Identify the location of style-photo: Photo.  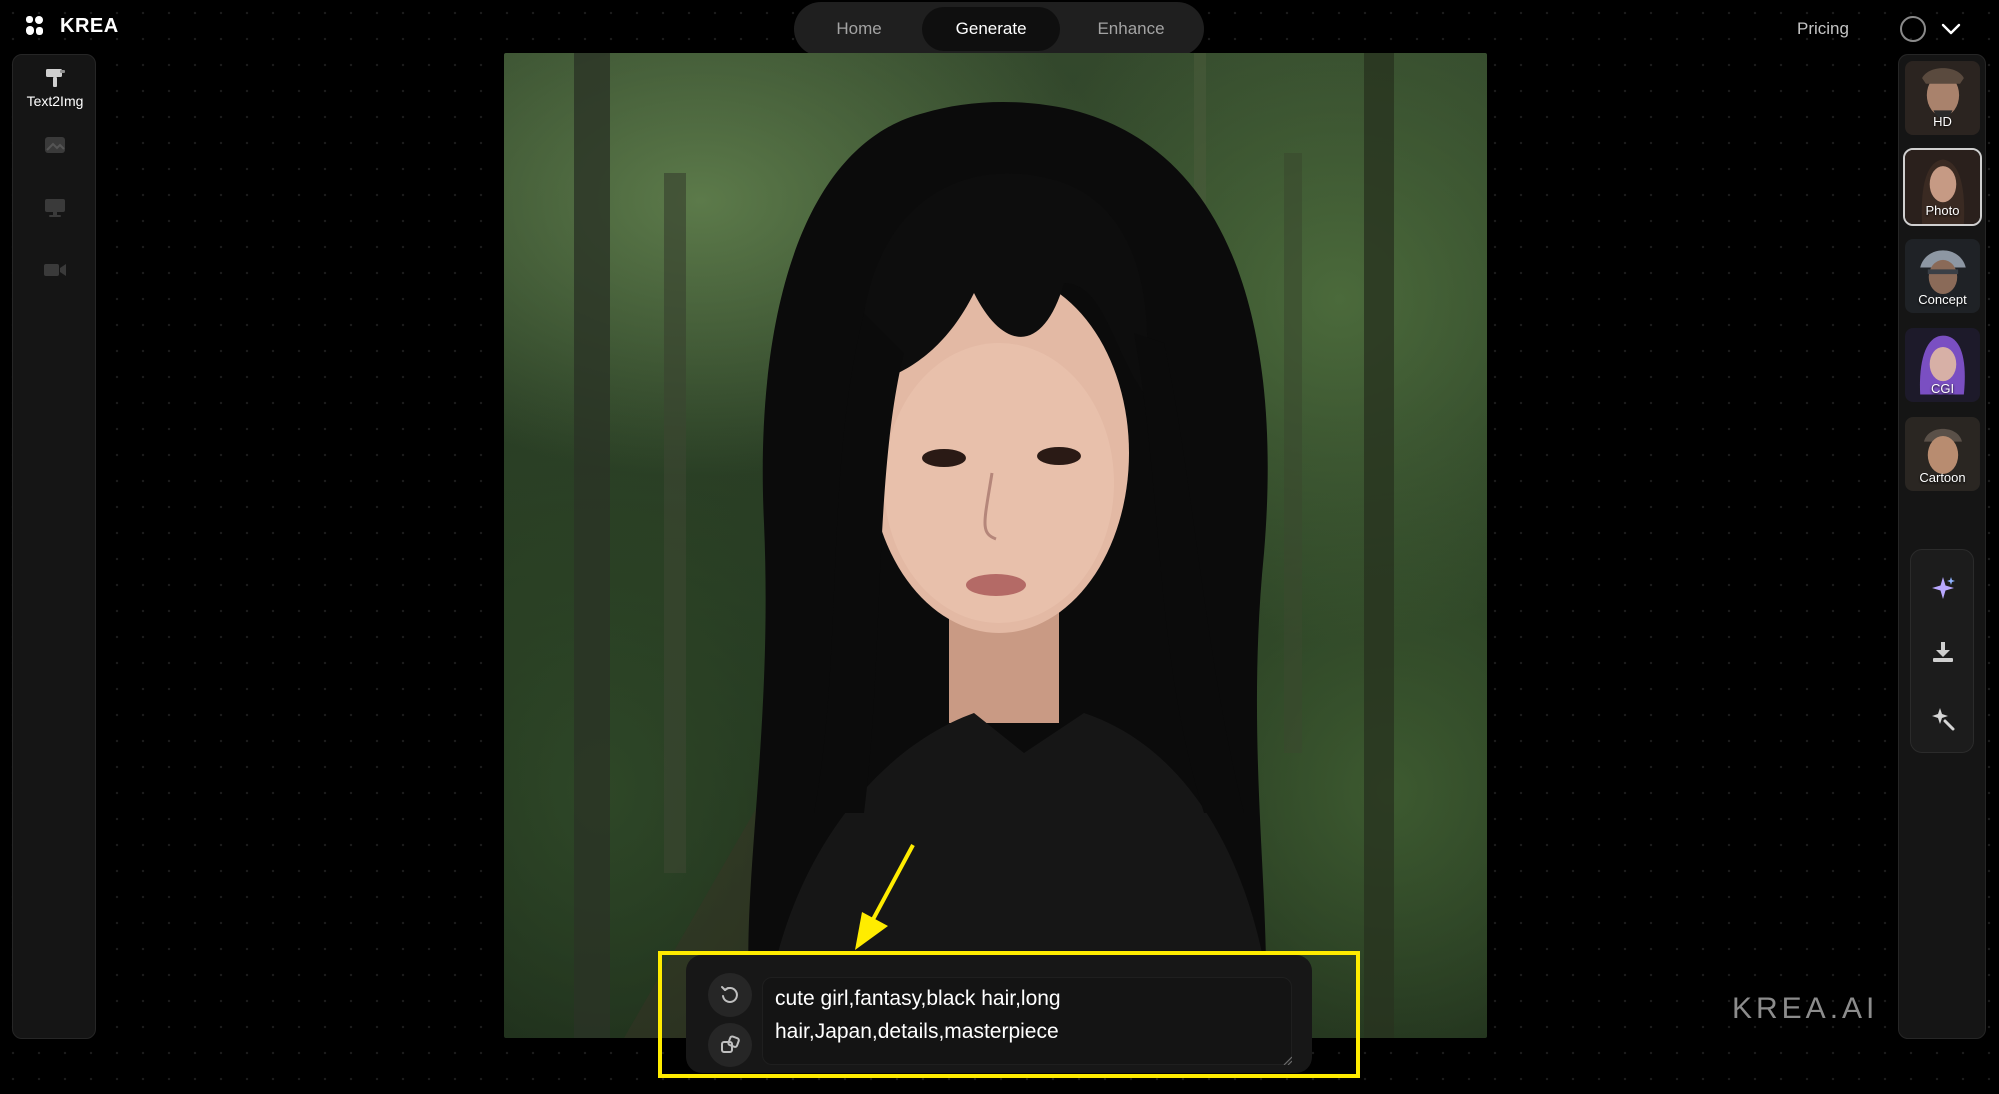
(1942, 187).